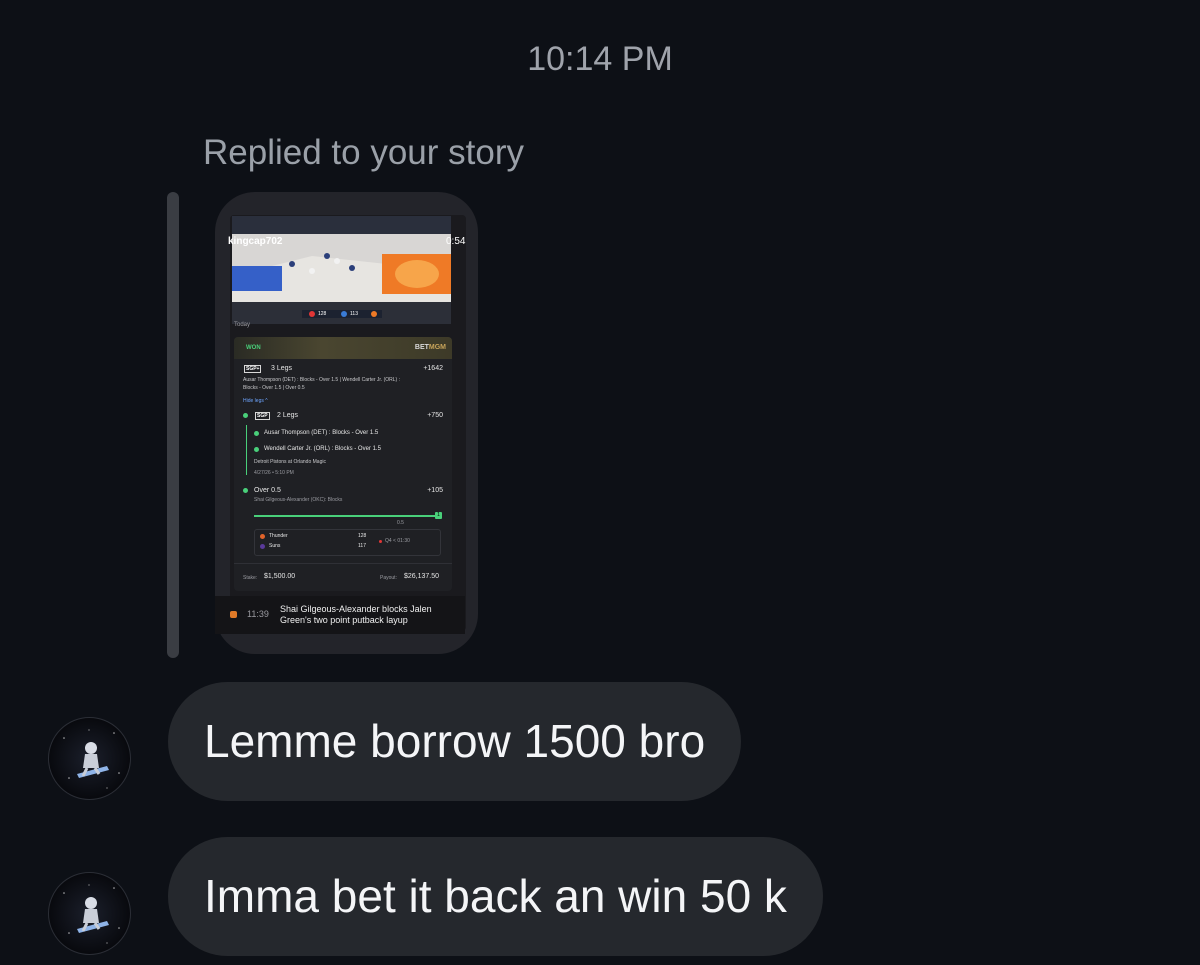 The height and width of the screenshot is (965, 1200). What do you see at coordinates (288, 415) in the screenshot?
I see `sgp-title: 2 Legs` at bounding box center [288, 415].